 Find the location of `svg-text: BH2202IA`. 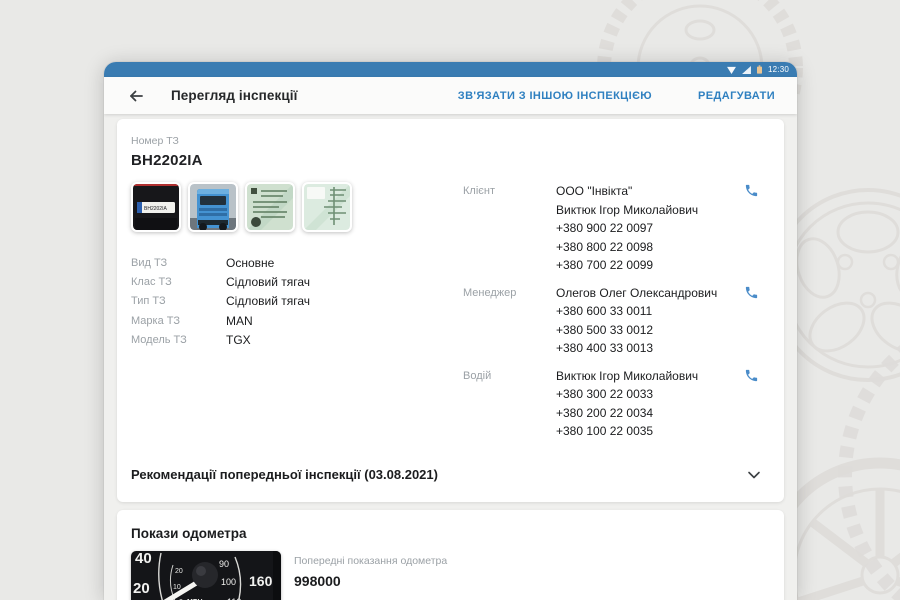

svg-text: BH2202IA is located at coordinates (155, 209).